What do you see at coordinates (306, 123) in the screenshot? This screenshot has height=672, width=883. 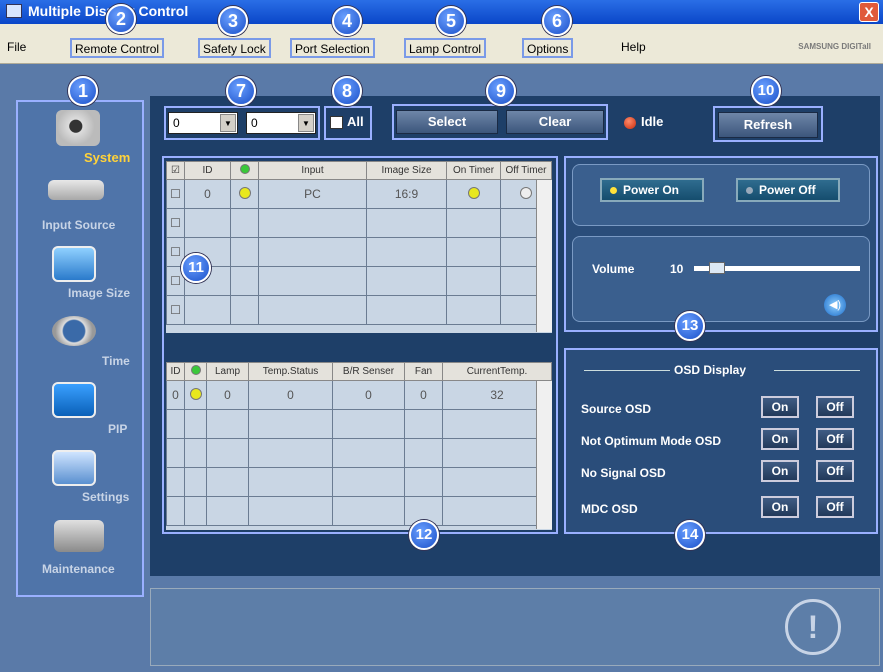 I see `chevron-down-icon: ▼` at bounding box center [306, 123].